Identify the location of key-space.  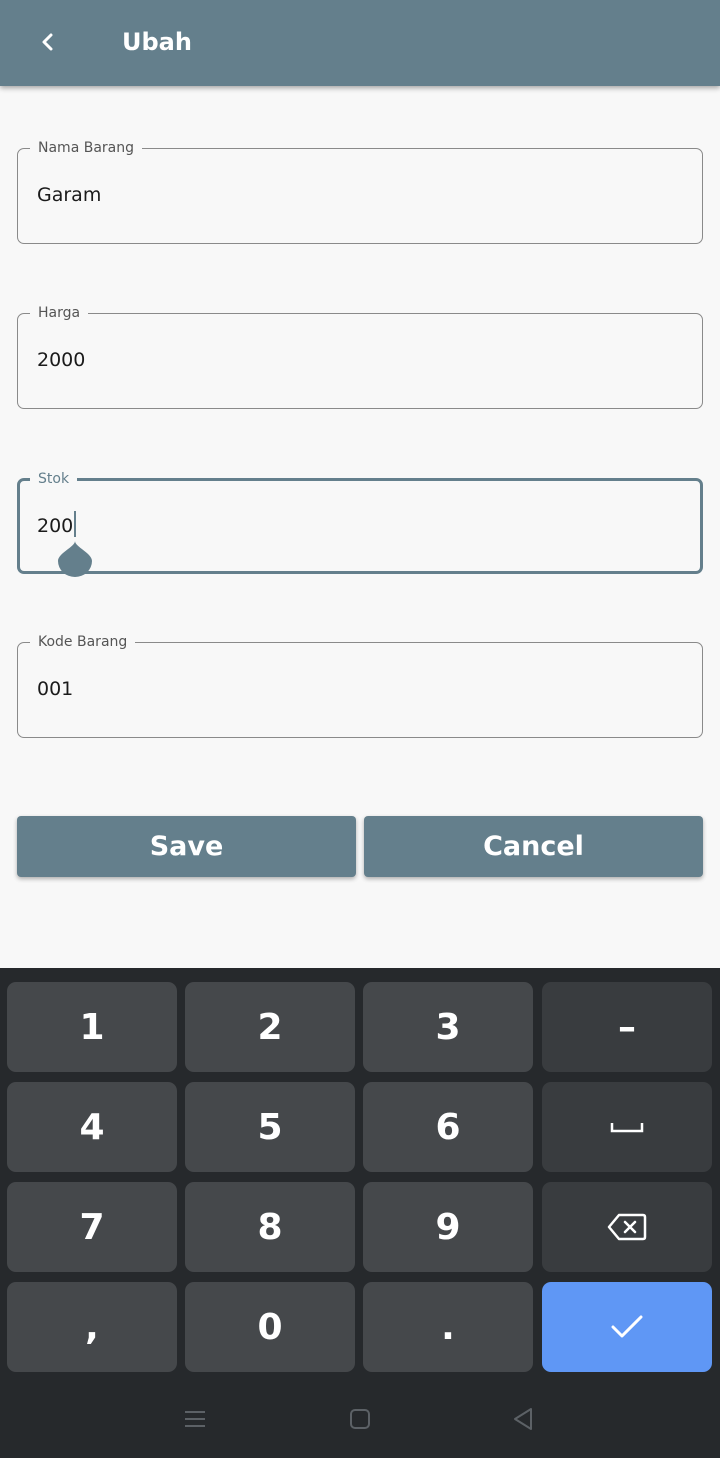
(627, 1127).